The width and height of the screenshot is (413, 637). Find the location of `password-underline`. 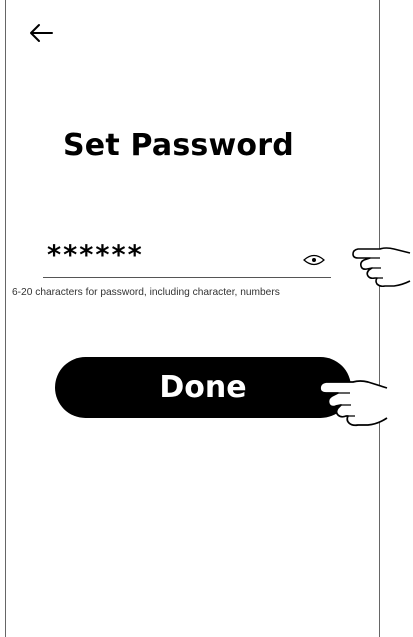

password-underline is located at coordinates (187, 277).